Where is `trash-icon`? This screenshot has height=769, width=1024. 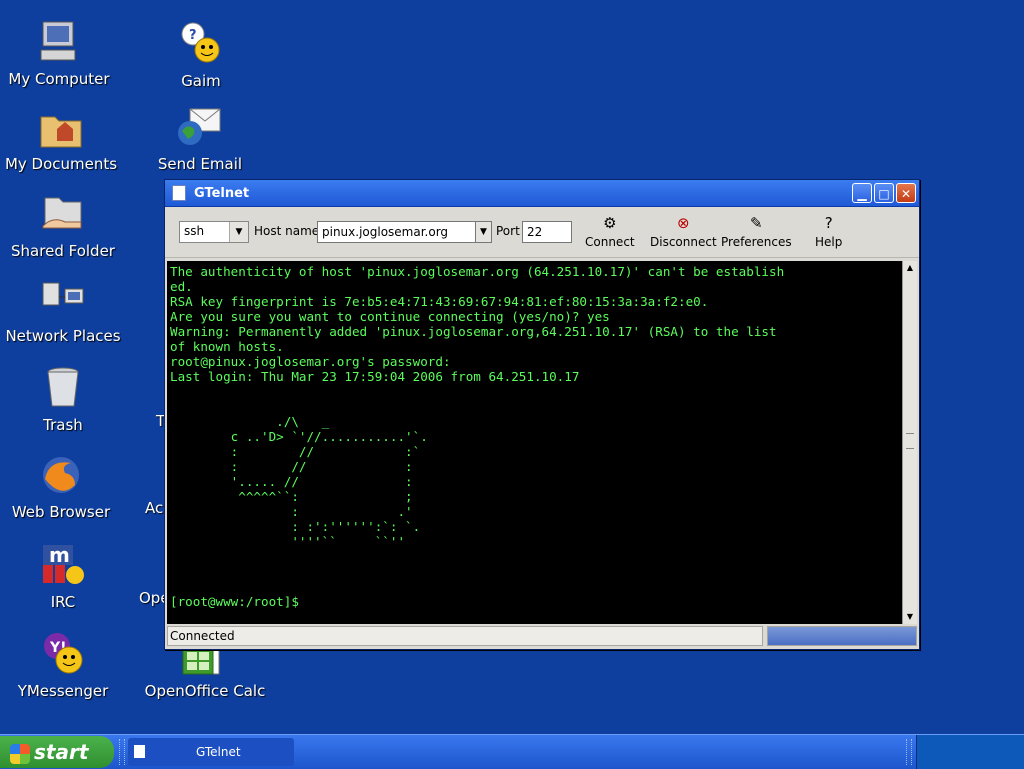 trash-icon is located at coordinates (63, 388).